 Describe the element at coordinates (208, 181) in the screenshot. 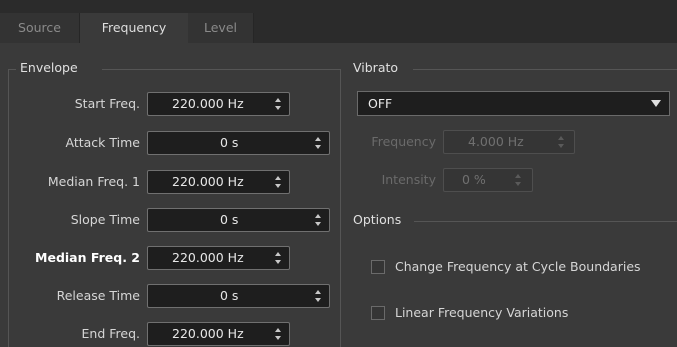

I see `median-freq-1-value: 220.000 Hz` at that location.